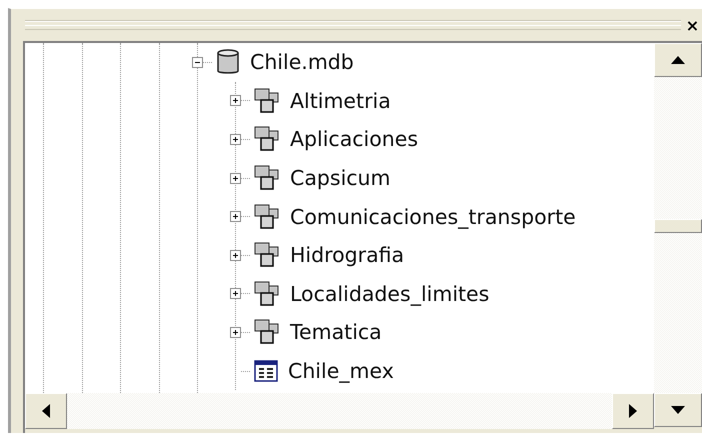 This screenshot has width=702, height=439. I want to click on tree-item: Capsicum, so click(340, 178).